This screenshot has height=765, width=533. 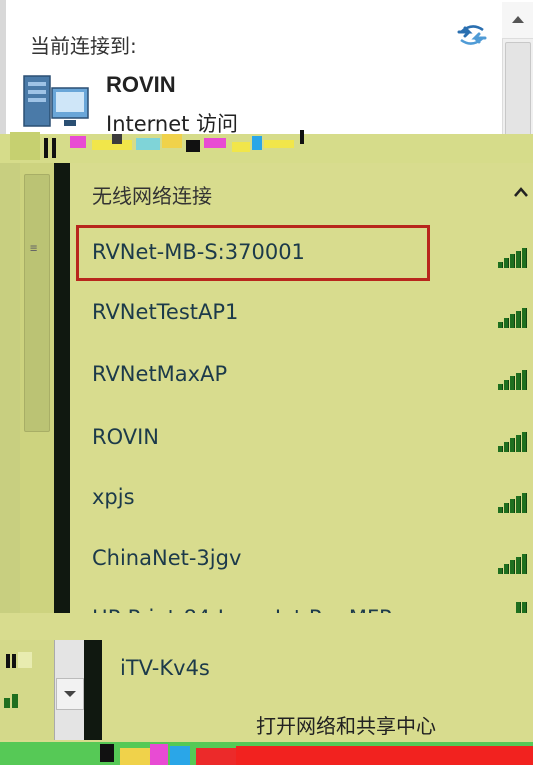 What do you see at coordinates (56, 101) in the screenshot?
I see `network-computer-icon` at bounding box center [56, 101].